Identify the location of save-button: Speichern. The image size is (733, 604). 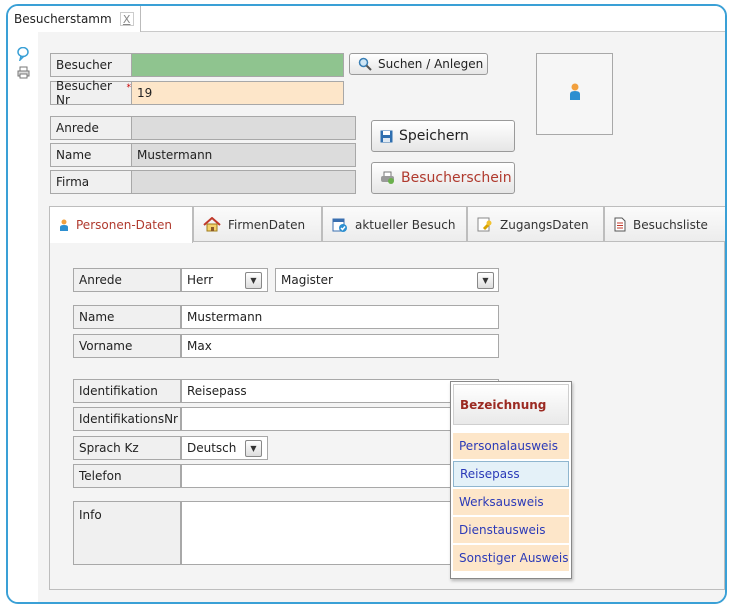
(443, 136).